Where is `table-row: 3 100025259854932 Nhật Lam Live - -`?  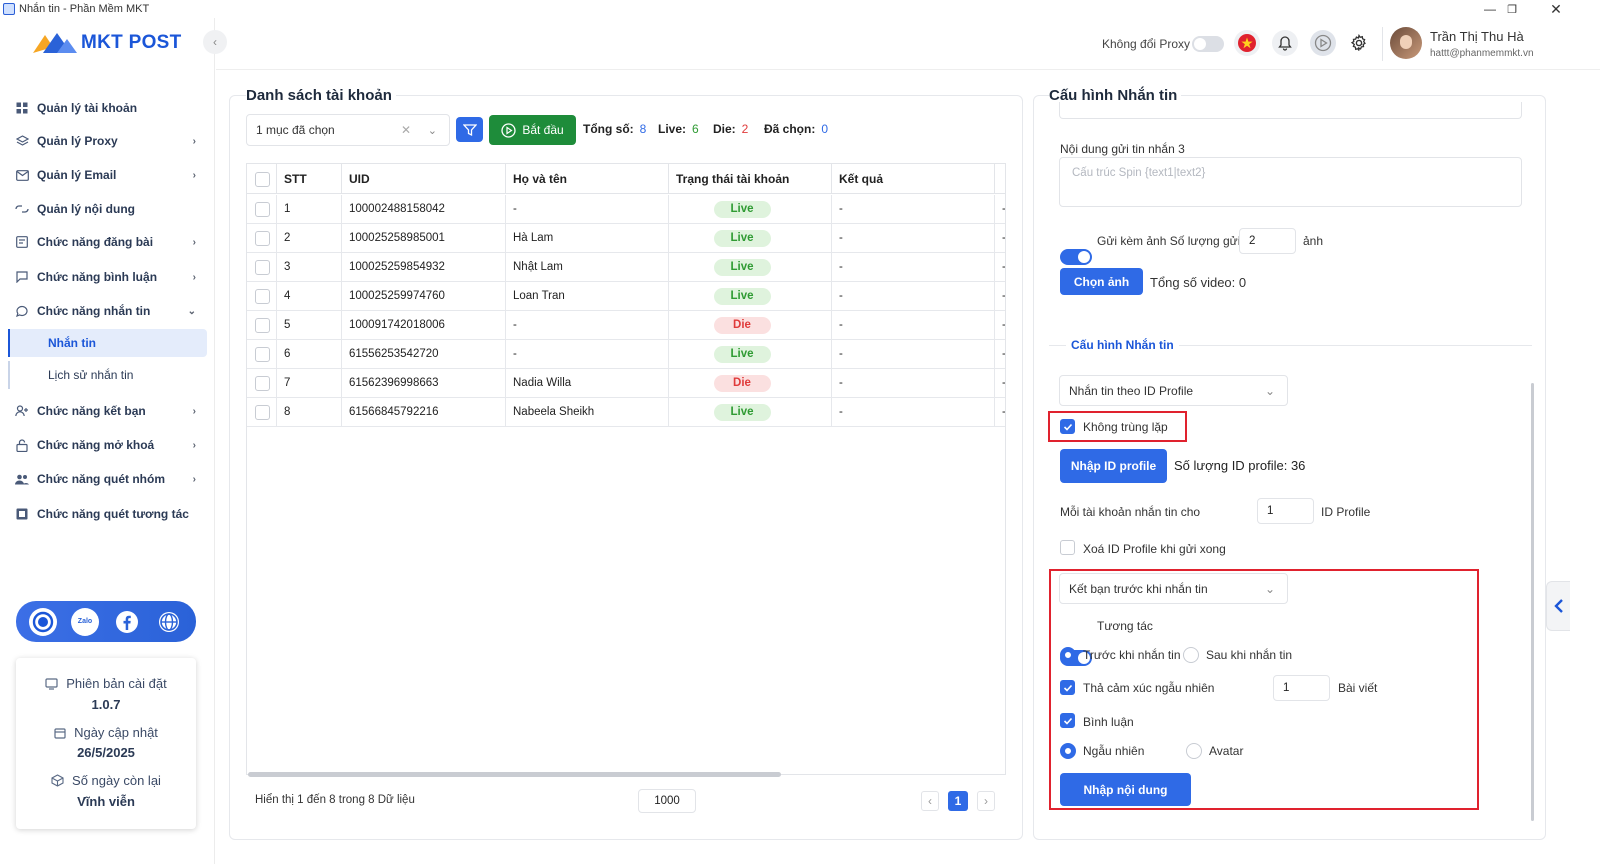 table-row: 3 100025259854932 Nhật Lam Live - - is located at coordinates (626, 267).